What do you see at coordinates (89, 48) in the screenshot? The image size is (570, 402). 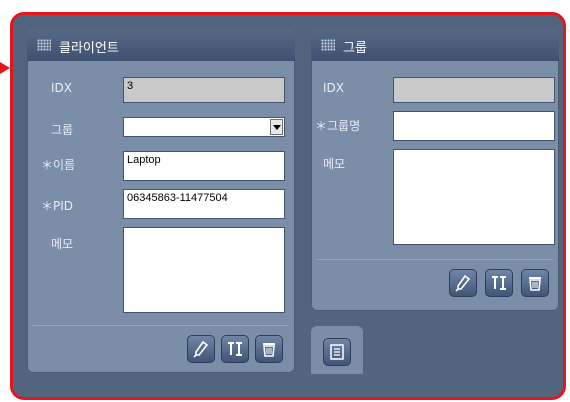 I see `client-panel-title: 클라이언트` at bounding box center [89, 48].